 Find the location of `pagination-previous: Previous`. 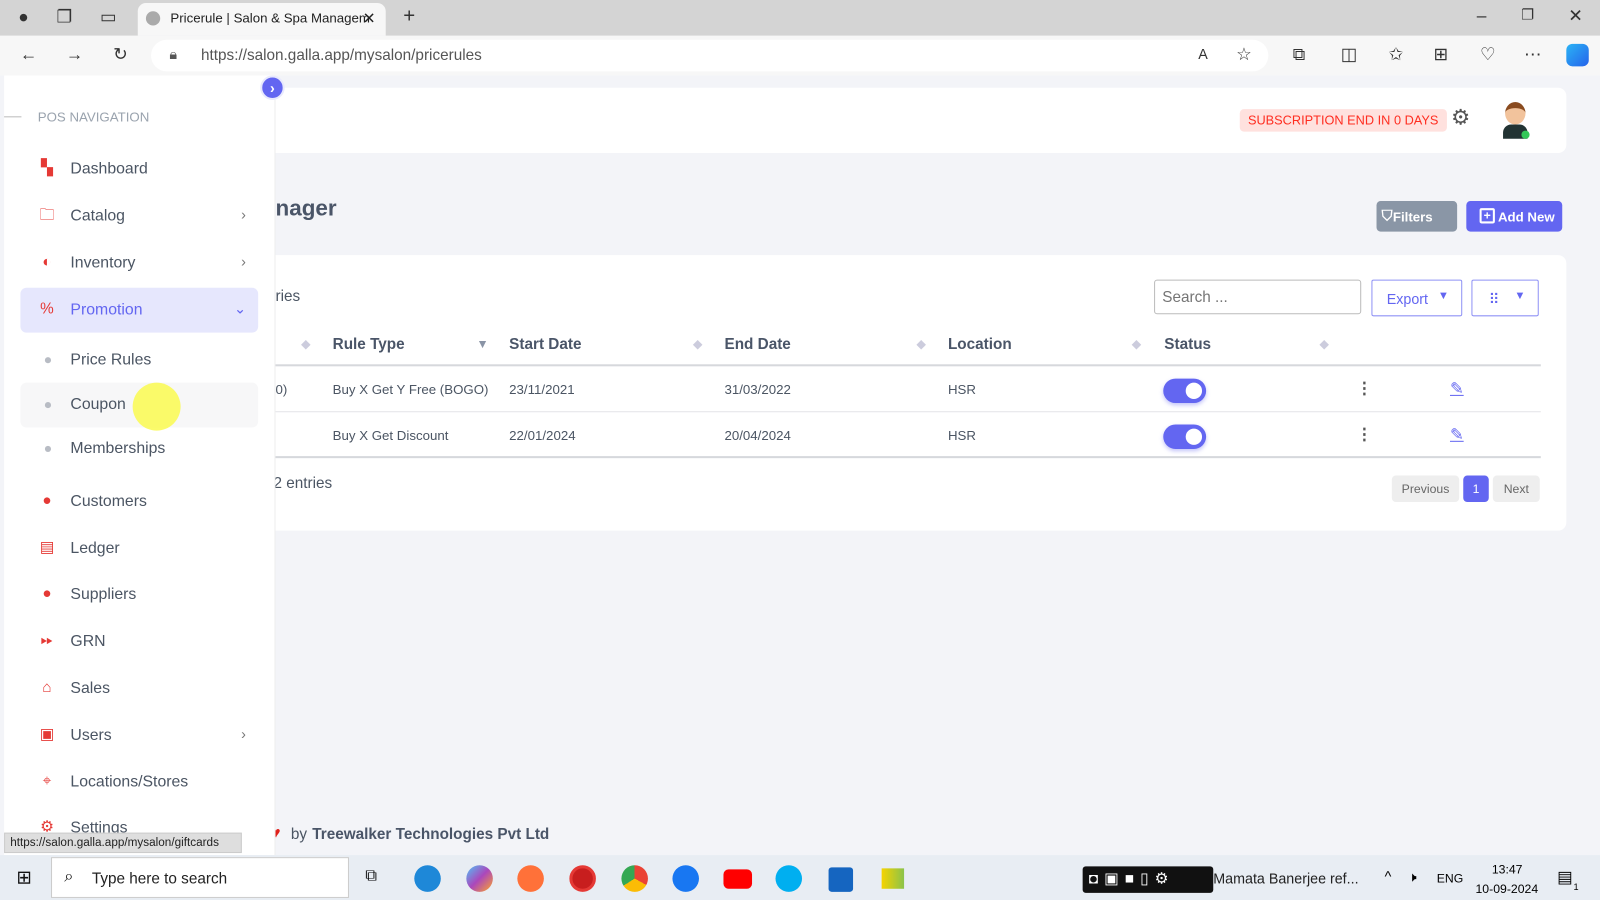

pagination-previous: Previous is located at coordinates (1425, 489).